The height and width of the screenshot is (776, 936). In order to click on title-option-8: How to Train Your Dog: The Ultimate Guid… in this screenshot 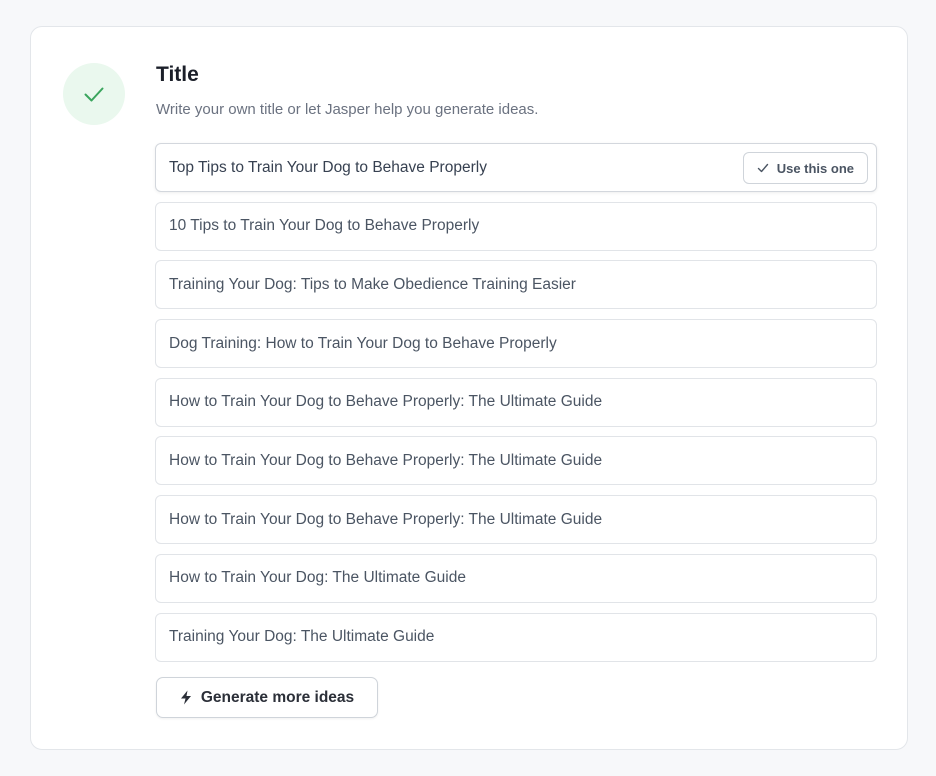, I will do `click(516, 578)`.